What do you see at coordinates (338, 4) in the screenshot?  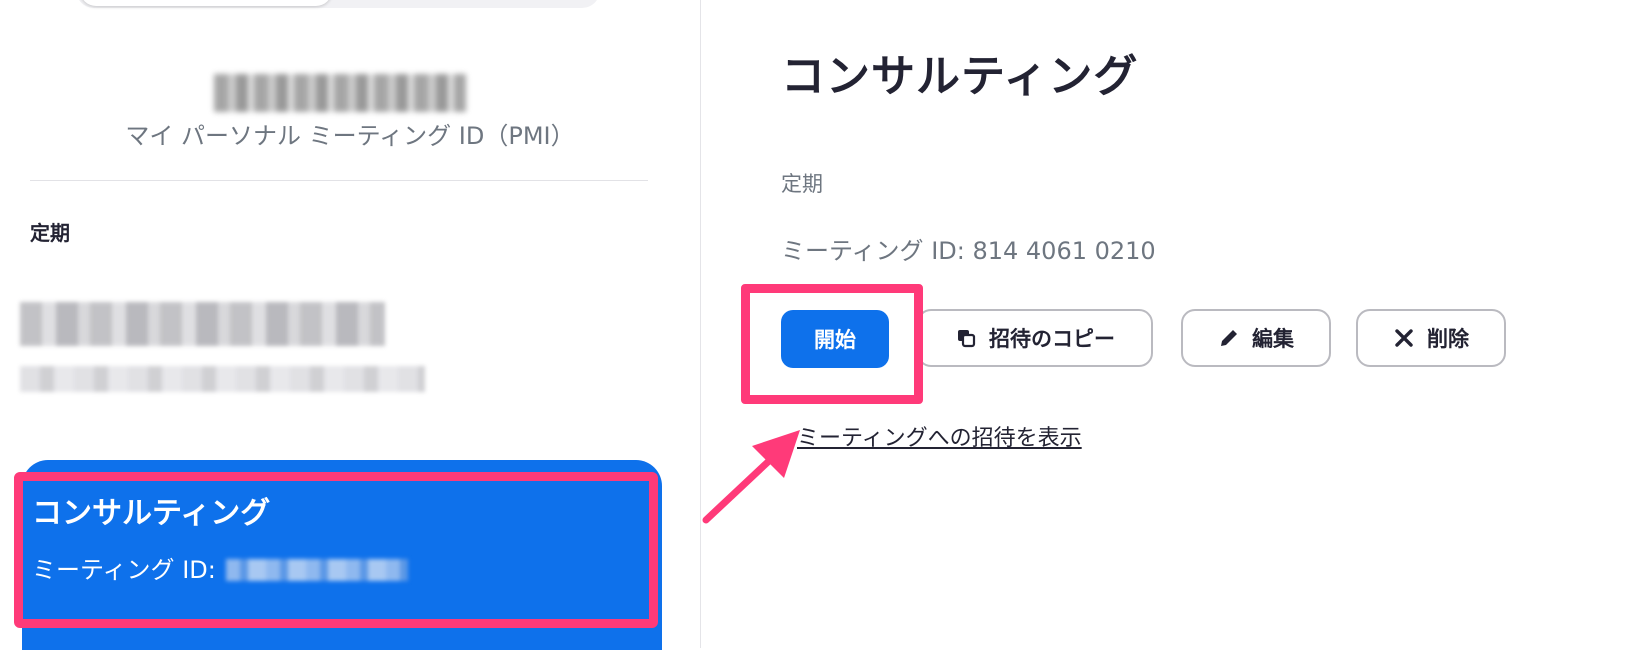 I see `meetings-tab-switcher` at bounding box center [338, 4].